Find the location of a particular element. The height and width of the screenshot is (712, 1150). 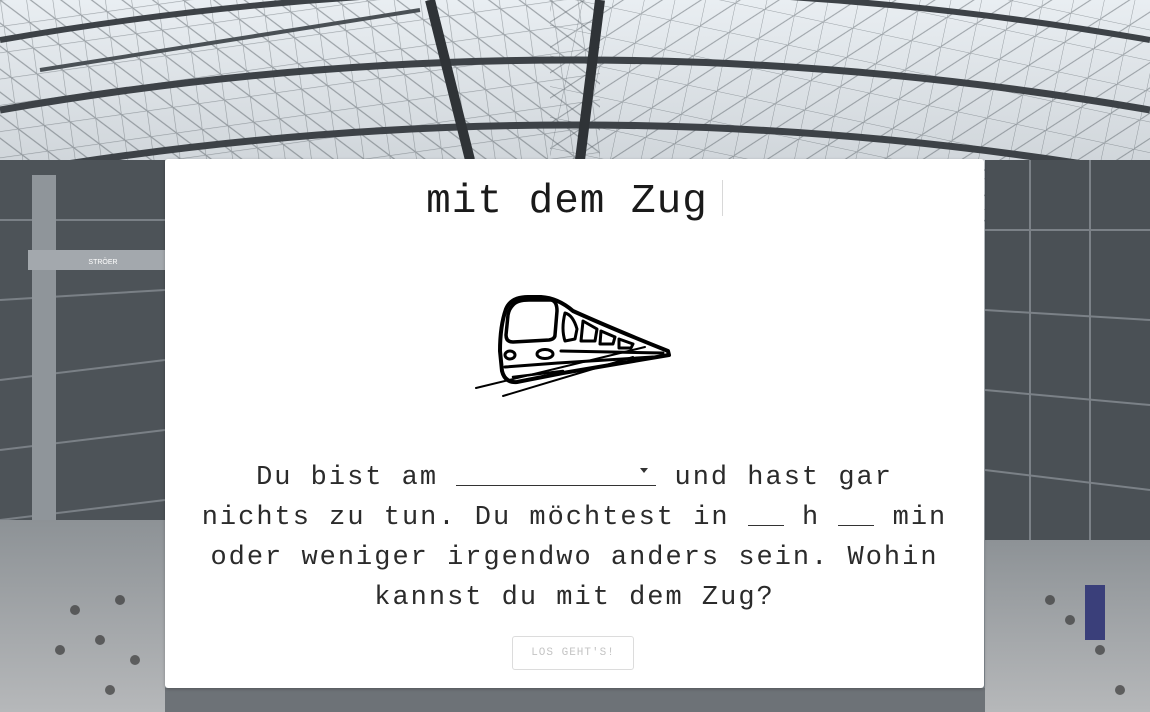

page-title: mit dem Zug is located at coordinates (574, 202).